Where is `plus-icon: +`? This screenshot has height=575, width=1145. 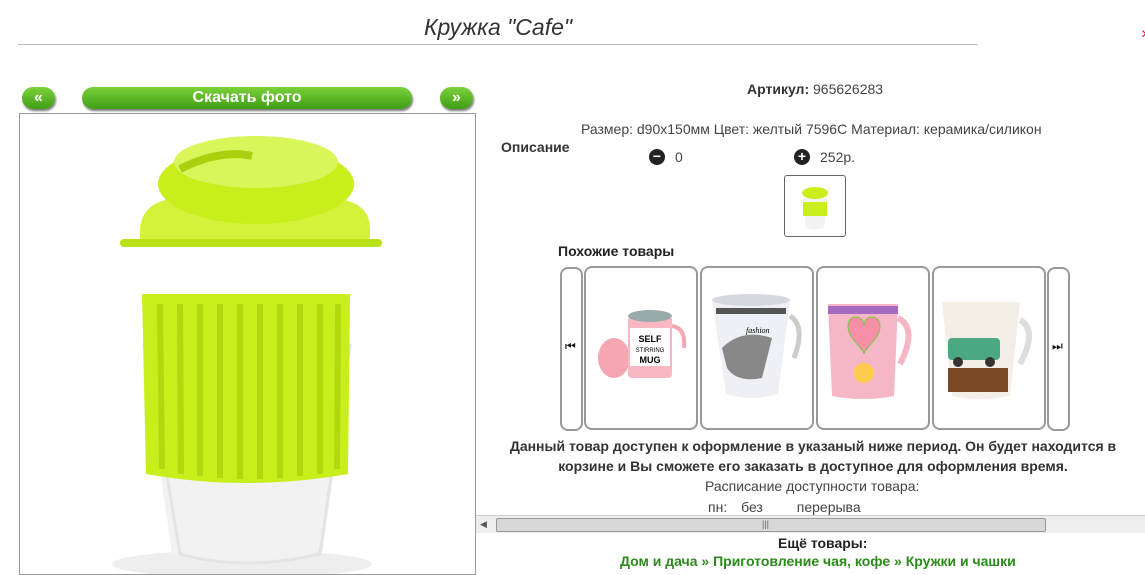
plus-icon: + is located at coordinates (802, 157).